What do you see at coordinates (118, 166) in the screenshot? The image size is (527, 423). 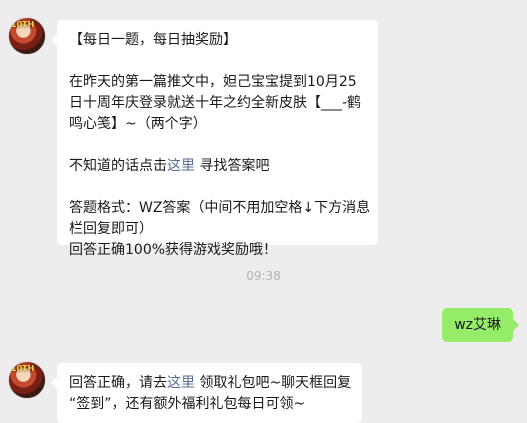 I see `hint-prefix: 不知道的话点击` at bounding box center [118, 166].